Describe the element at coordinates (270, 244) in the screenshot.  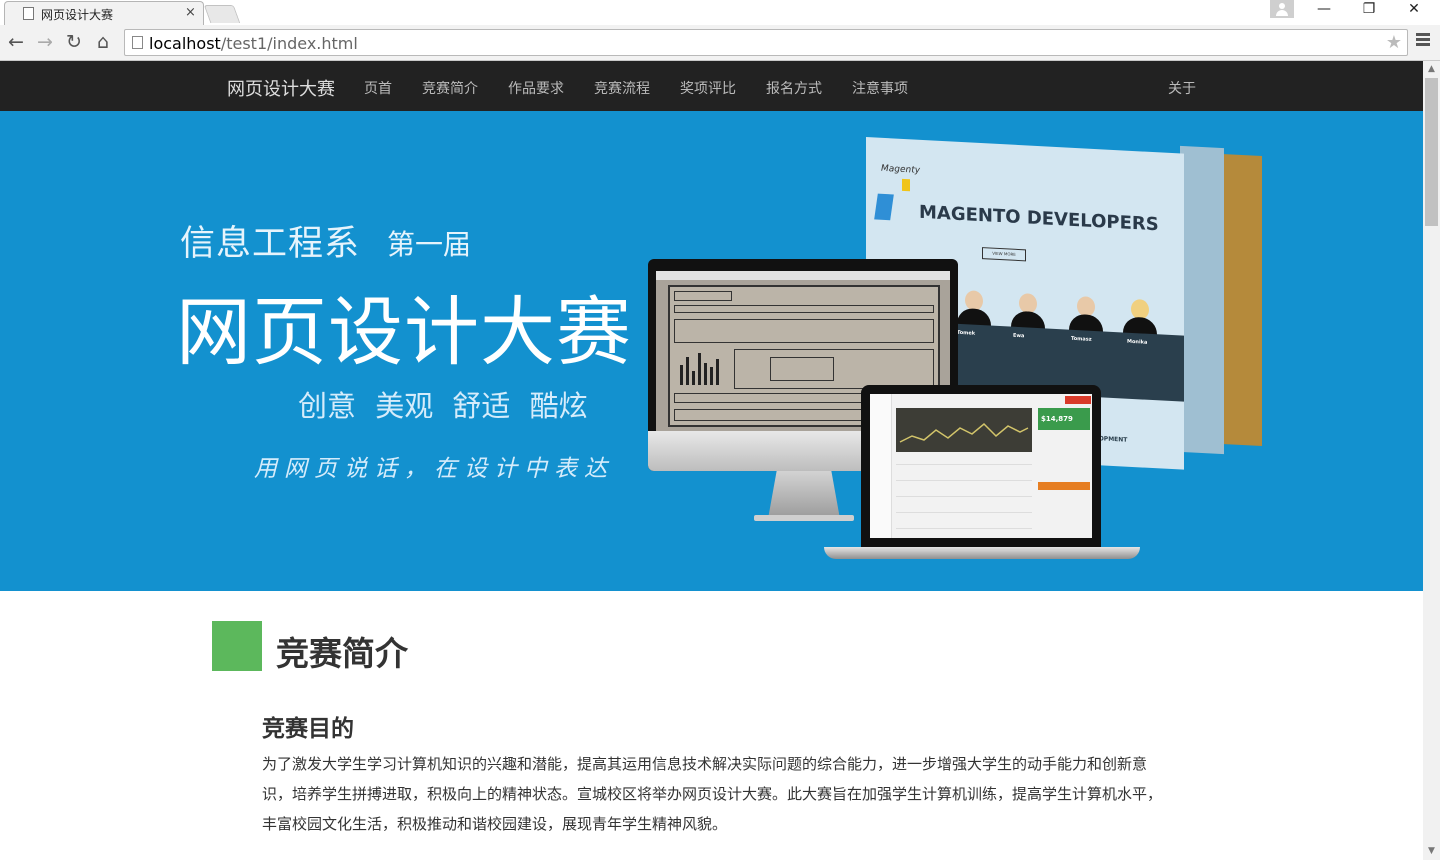
I see `hero-department: 信息工程系` at that location.